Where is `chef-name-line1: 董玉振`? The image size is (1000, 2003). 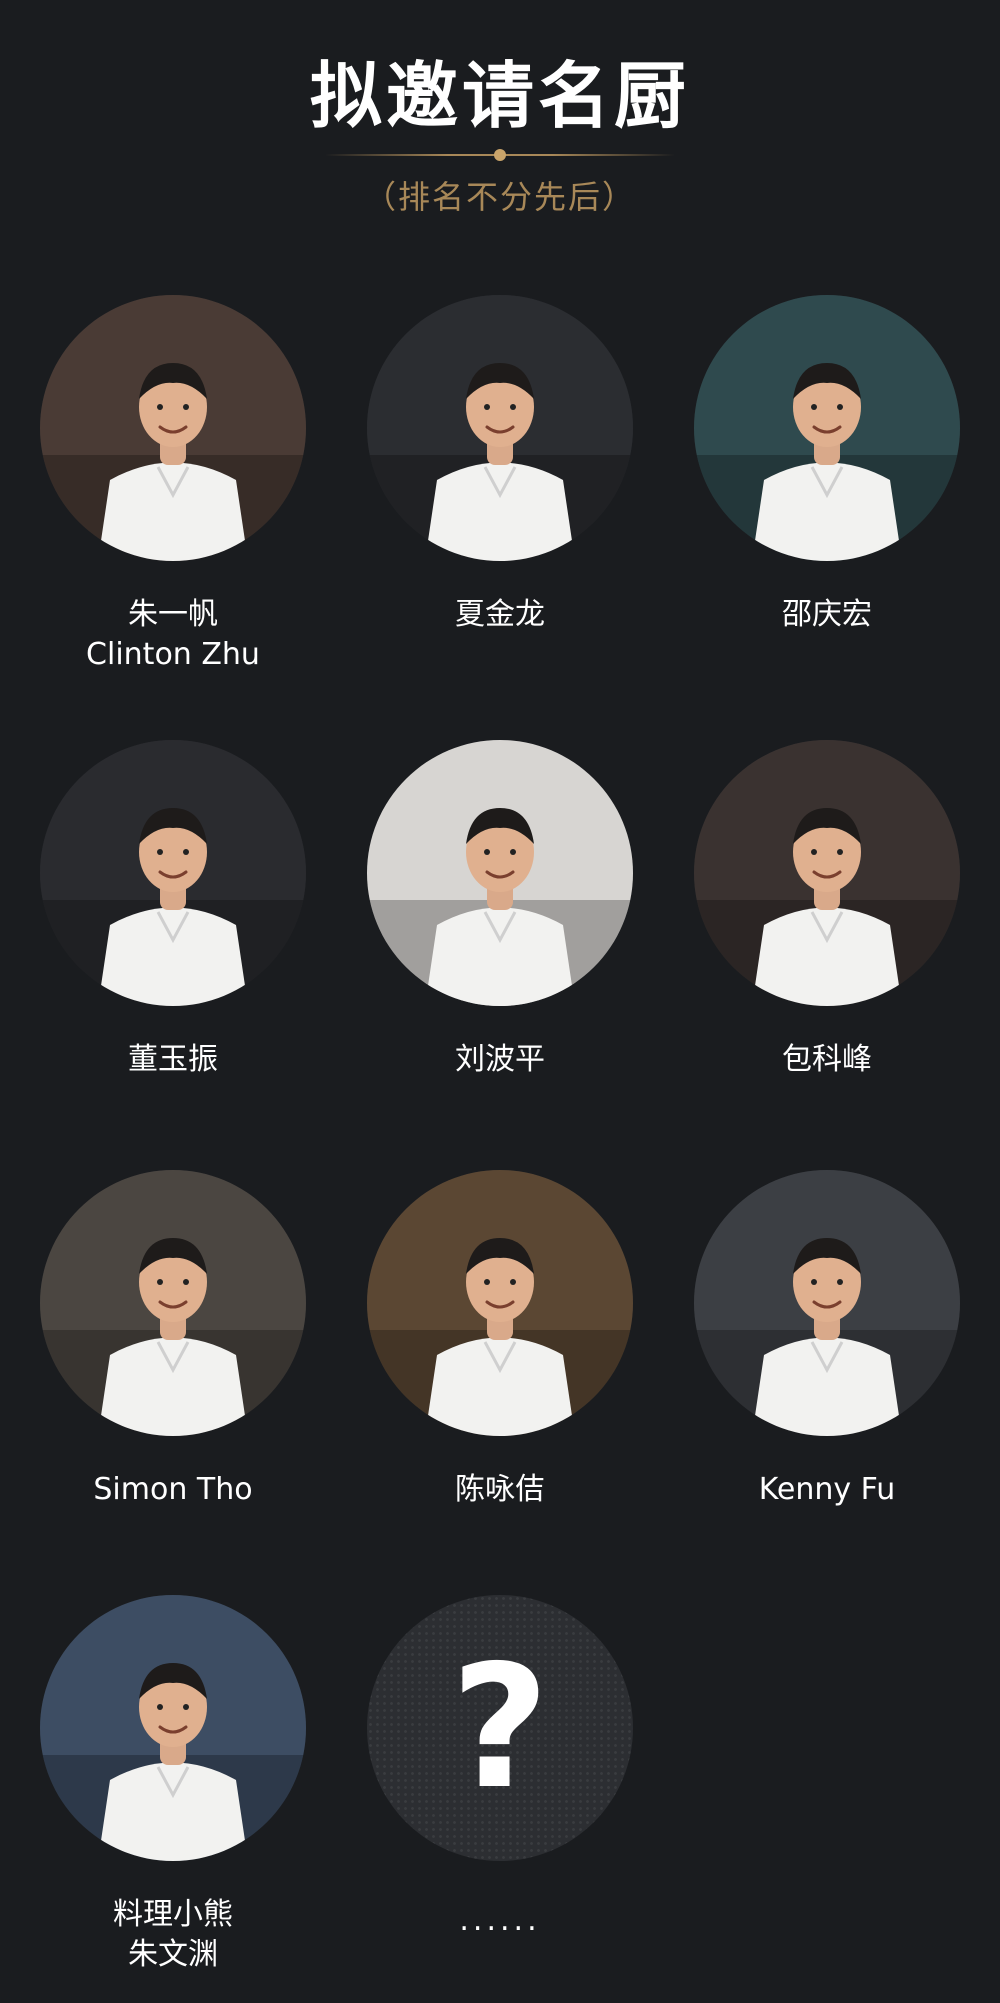 chef-name-line1: 董玉振 is located at coordinates (173, 1059).